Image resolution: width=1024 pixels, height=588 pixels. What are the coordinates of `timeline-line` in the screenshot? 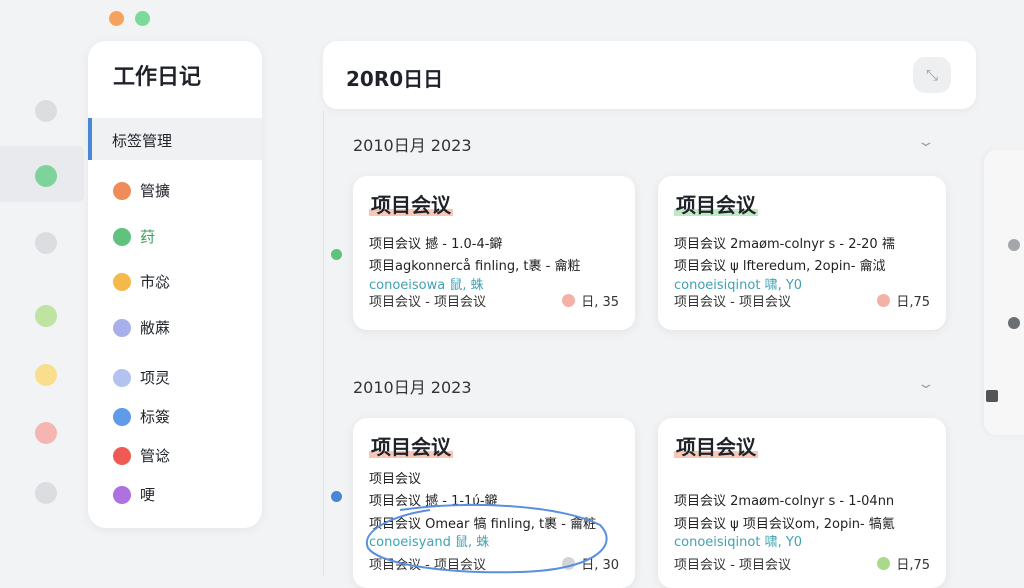 It's located at (323, 343).